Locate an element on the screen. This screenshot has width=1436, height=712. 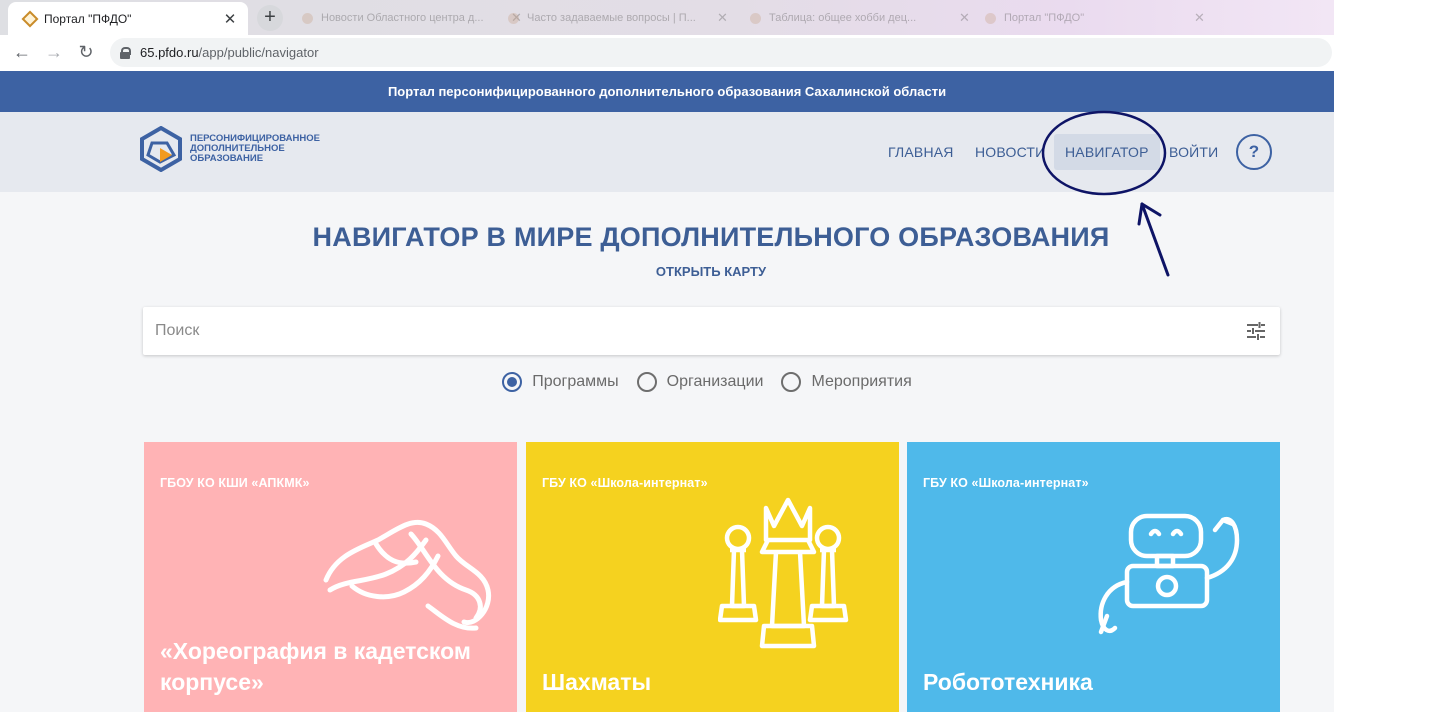
radio-label: Программы is located at coordinates (575, 381).